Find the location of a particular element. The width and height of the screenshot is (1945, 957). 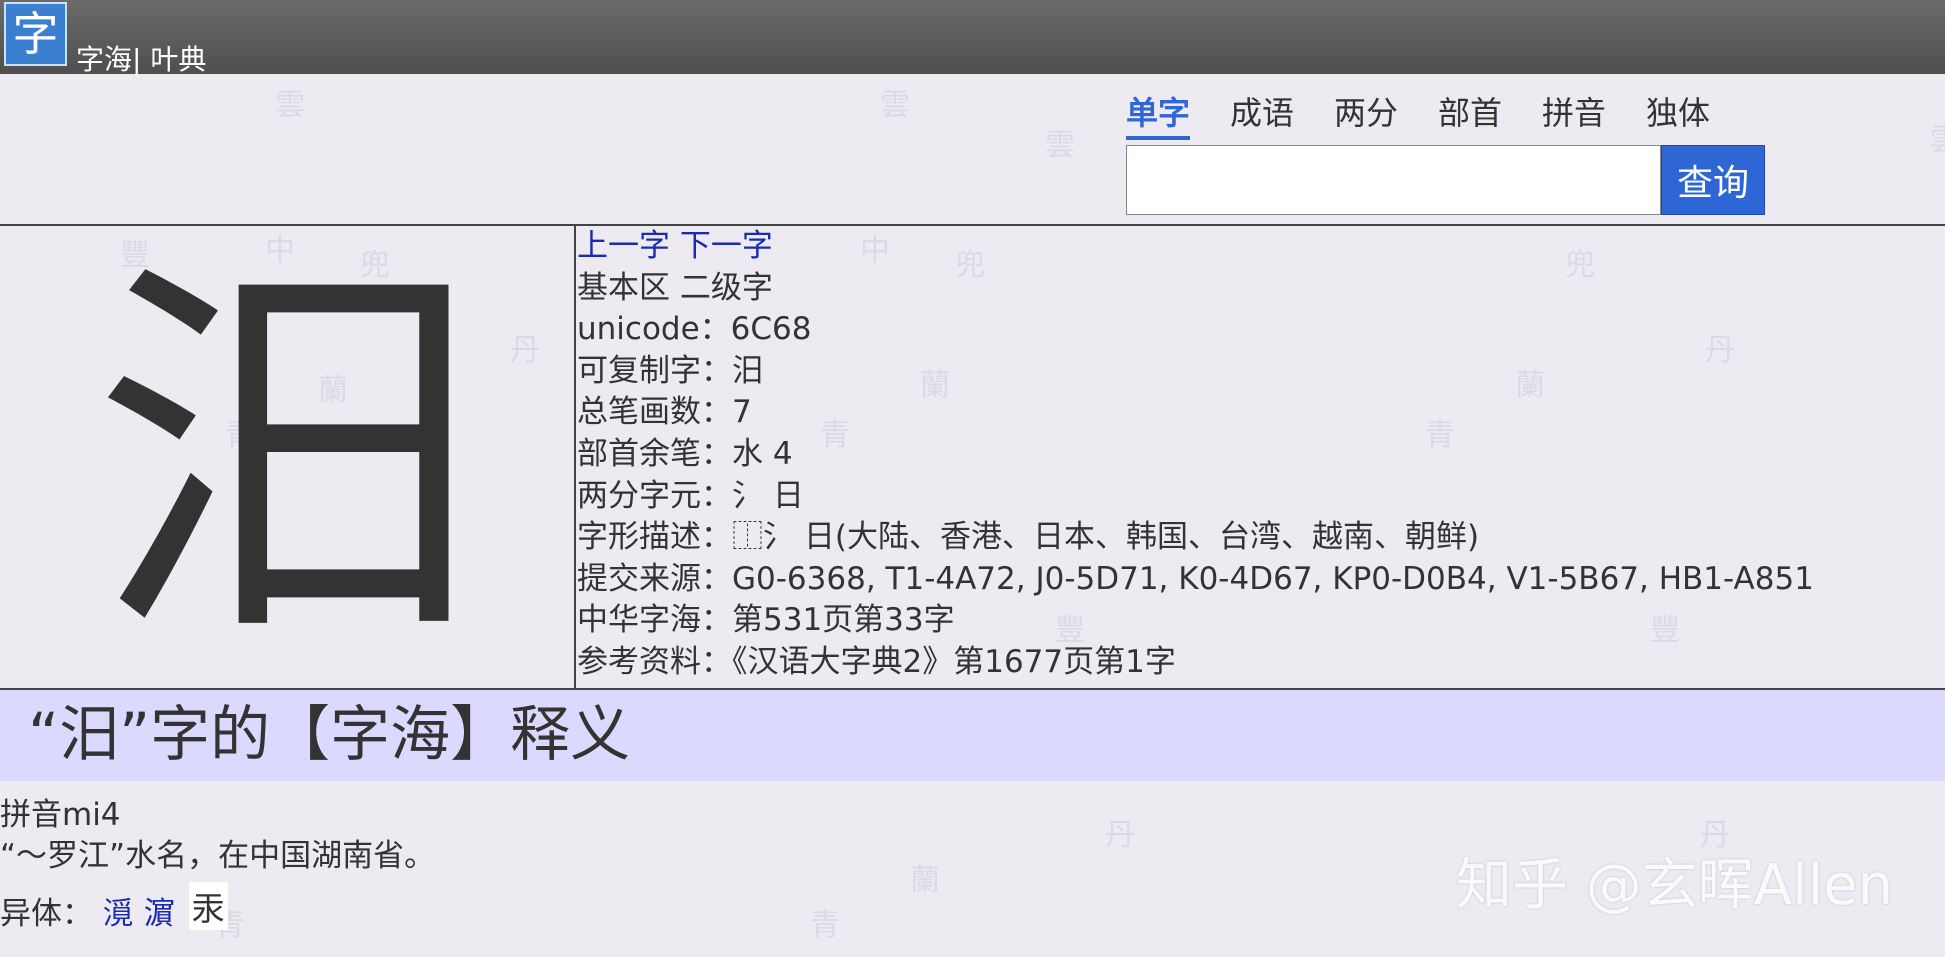

next-char-link: 下一字 is located at coordinates (726, 246).